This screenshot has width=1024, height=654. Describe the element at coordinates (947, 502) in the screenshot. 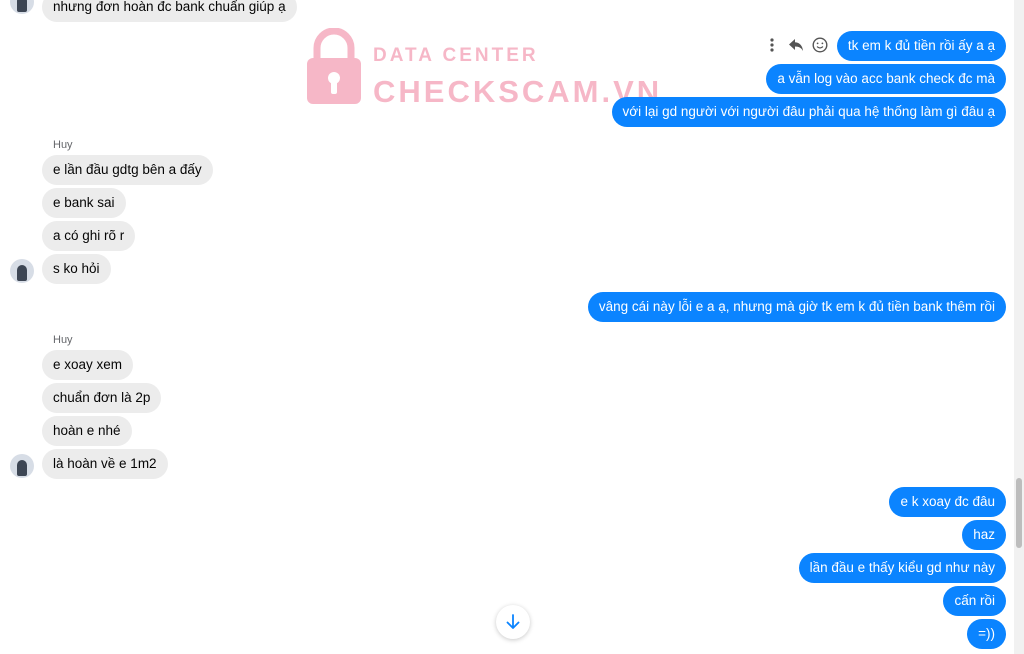

I see `outgoing-message: e k xoay đc đâu` at that location.